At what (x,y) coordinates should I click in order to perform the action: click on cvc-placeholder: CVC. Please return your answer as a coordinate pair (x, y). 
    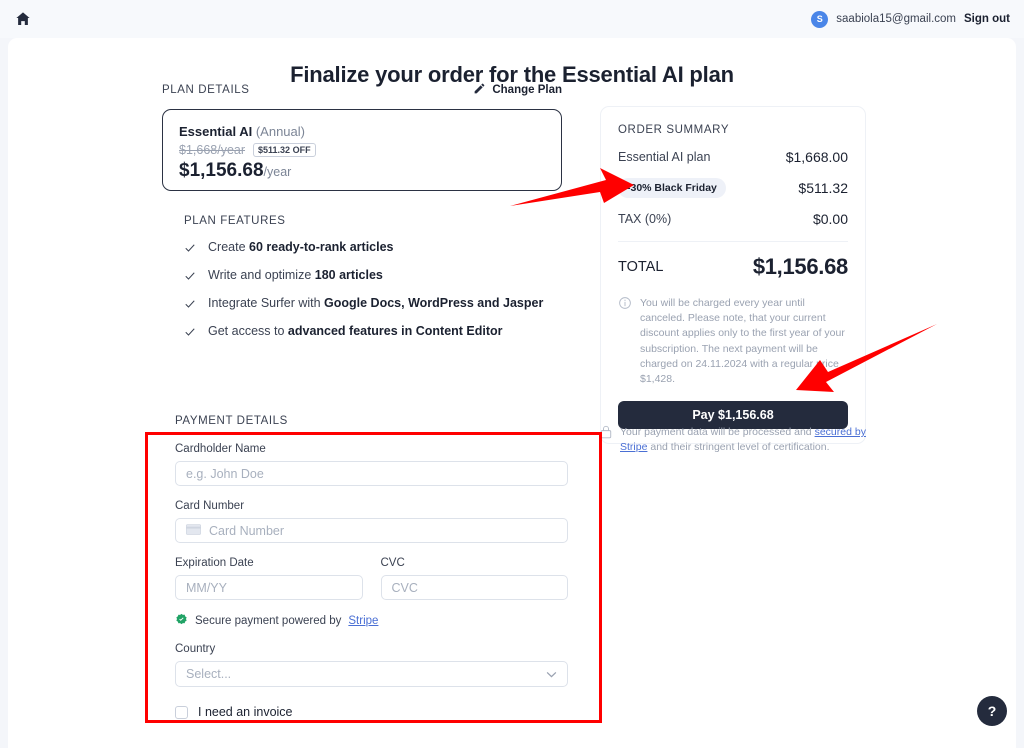
    Looking at the image, I should click on (404, 587).